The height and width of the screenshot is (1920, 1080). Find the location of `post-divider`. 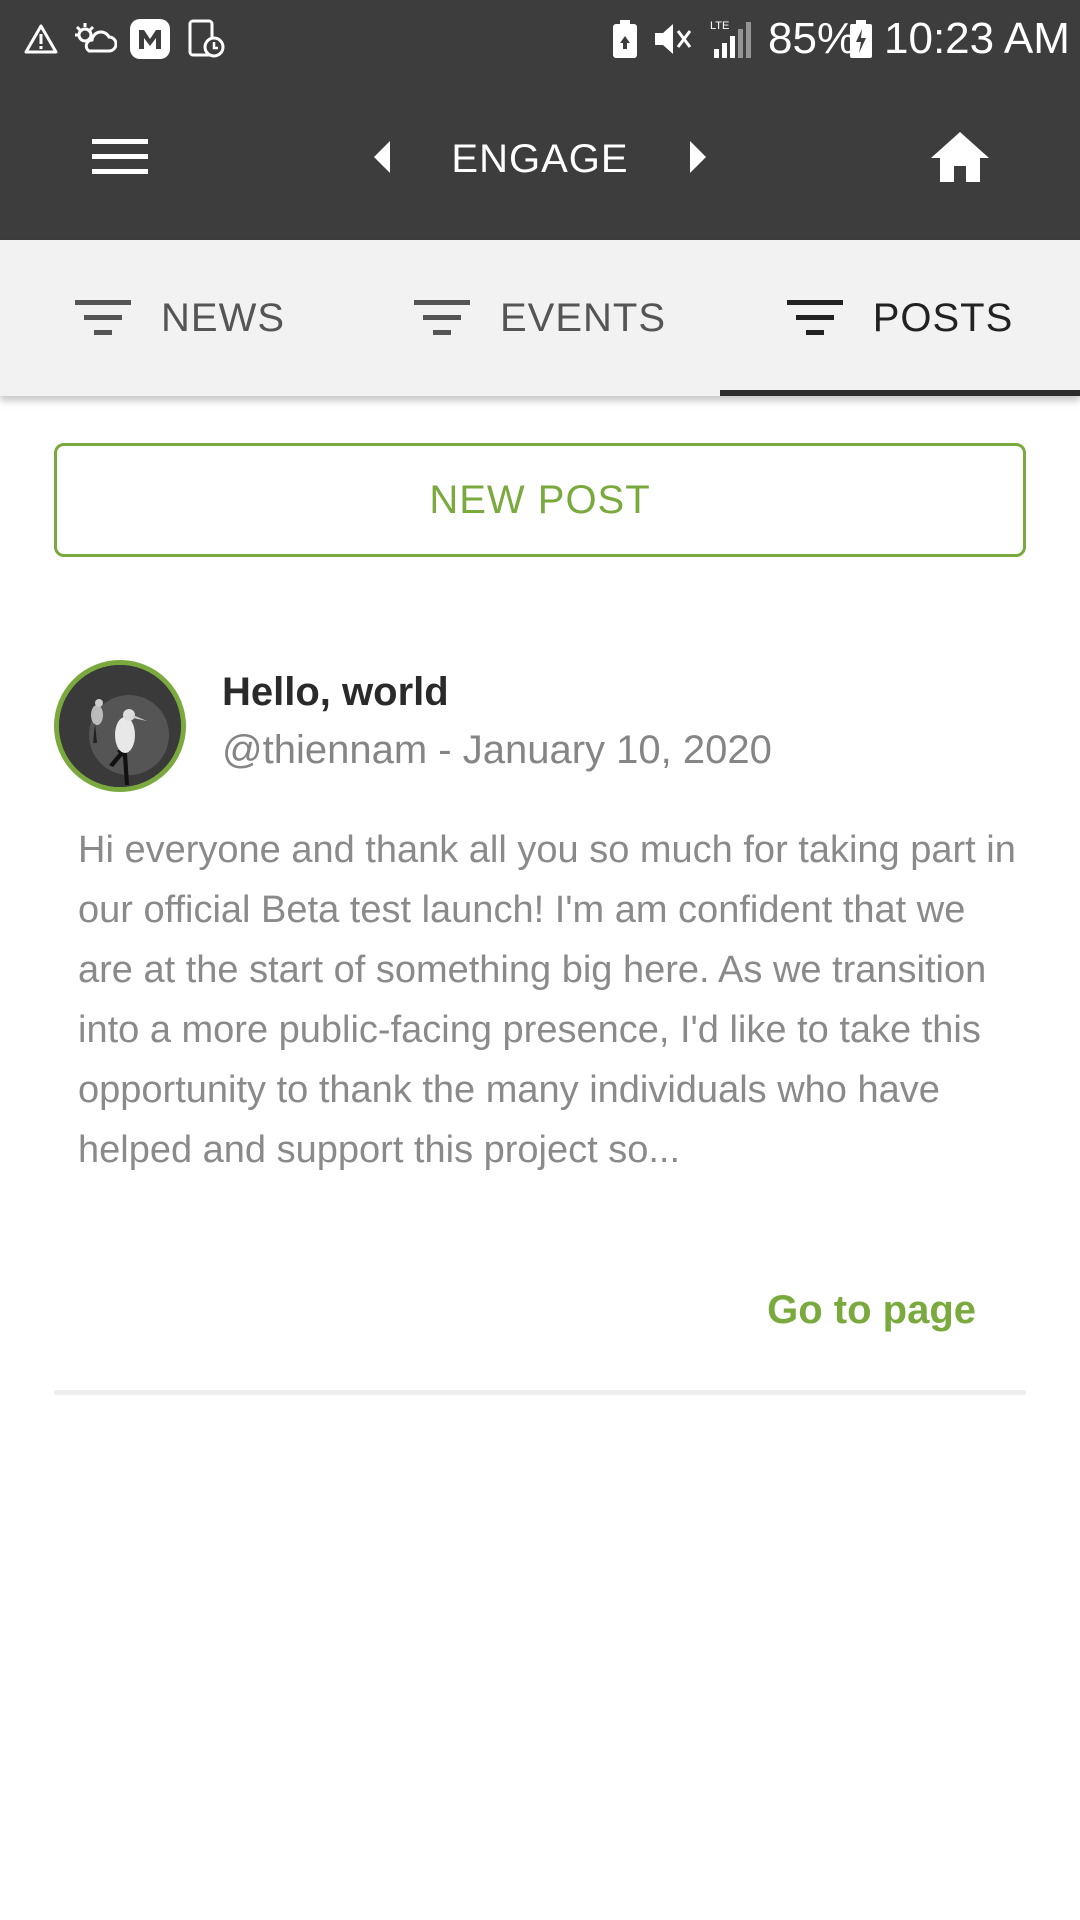

post-divider is located at coordinates (540, 1392).